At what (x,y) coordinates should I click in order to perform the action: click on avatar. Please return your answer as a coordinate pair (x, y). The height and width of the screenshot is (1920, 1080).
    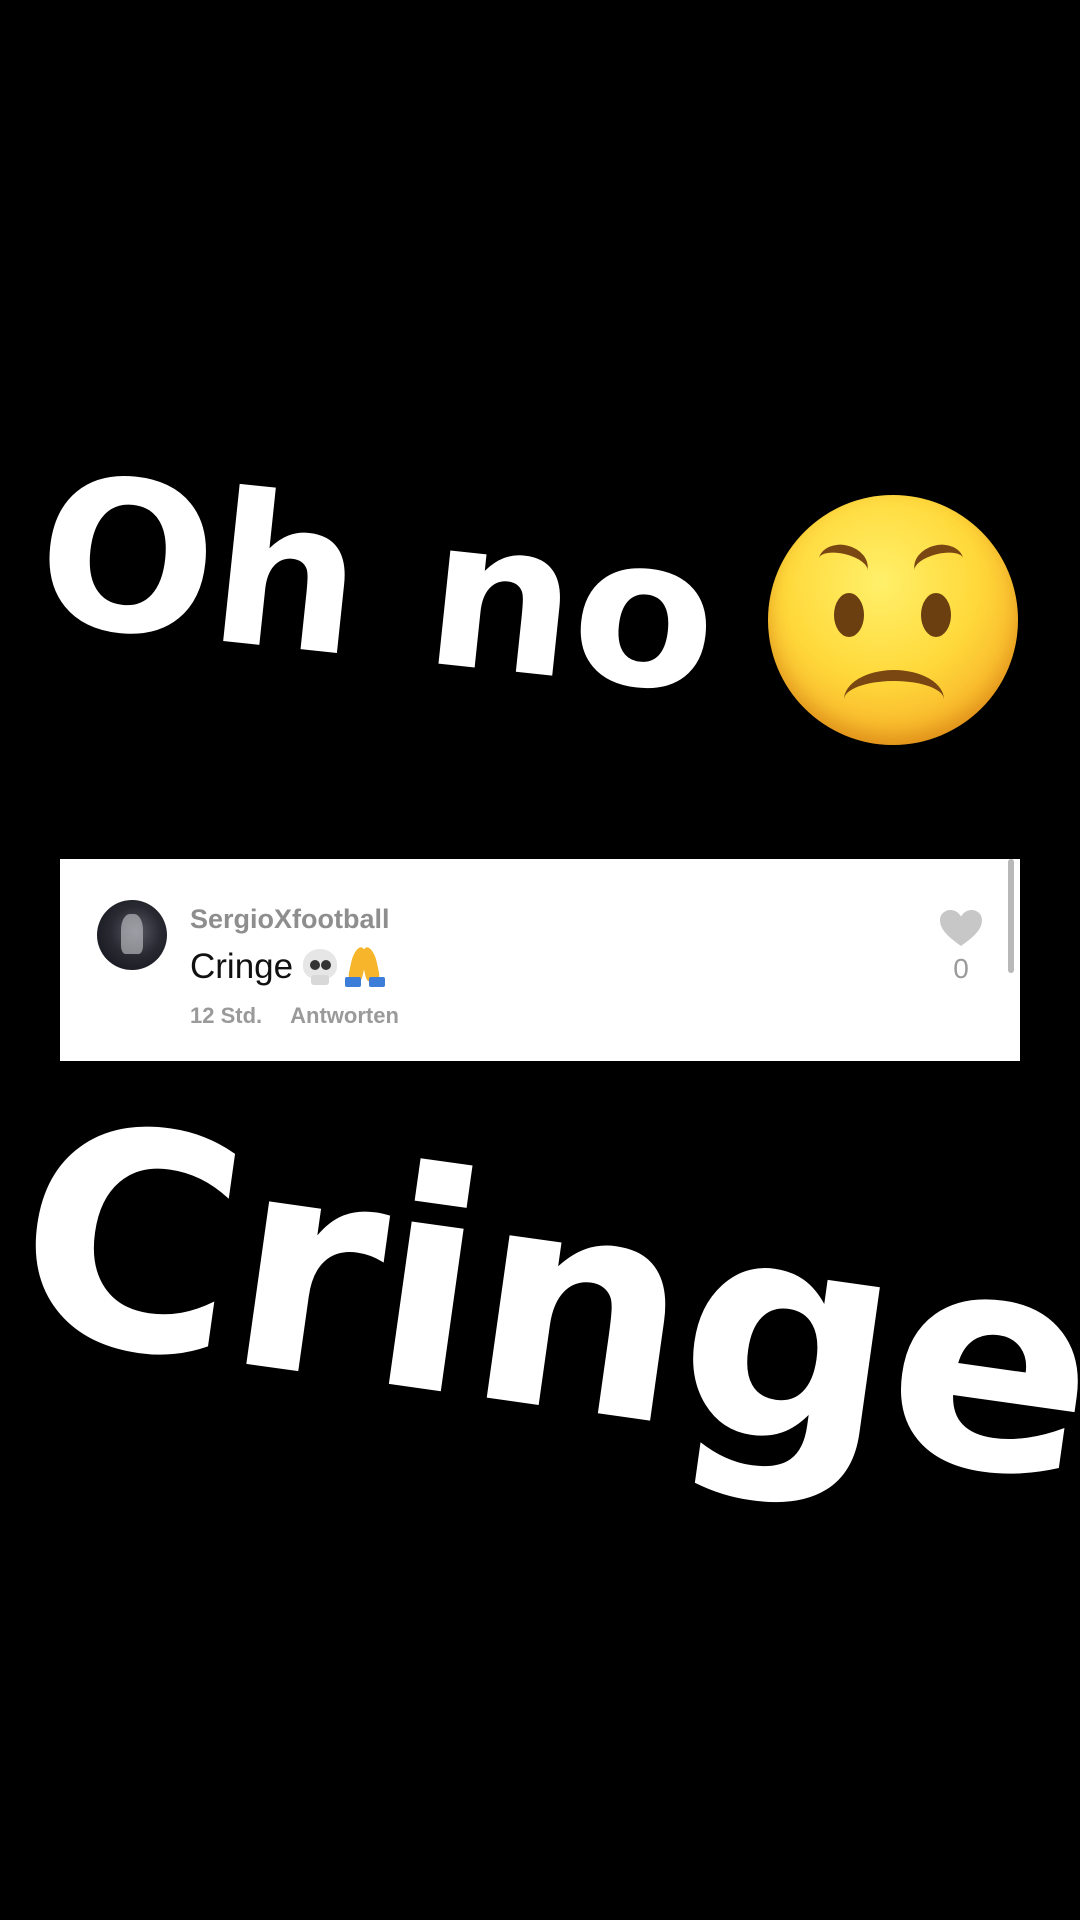
    Looking at the image, I should click on (132, 935).